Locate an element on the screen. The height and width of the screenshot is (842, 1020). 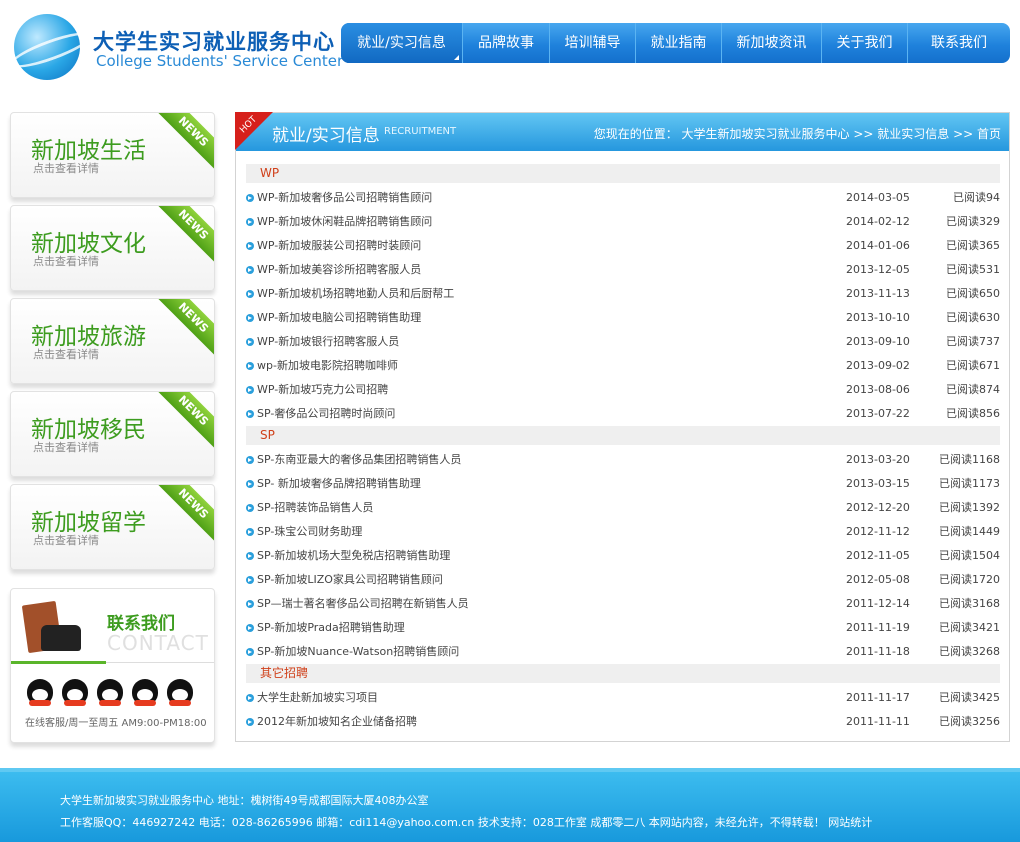
job-title-link: SP-招聘装饰品销售人员 is located at coordinates (551, 508).